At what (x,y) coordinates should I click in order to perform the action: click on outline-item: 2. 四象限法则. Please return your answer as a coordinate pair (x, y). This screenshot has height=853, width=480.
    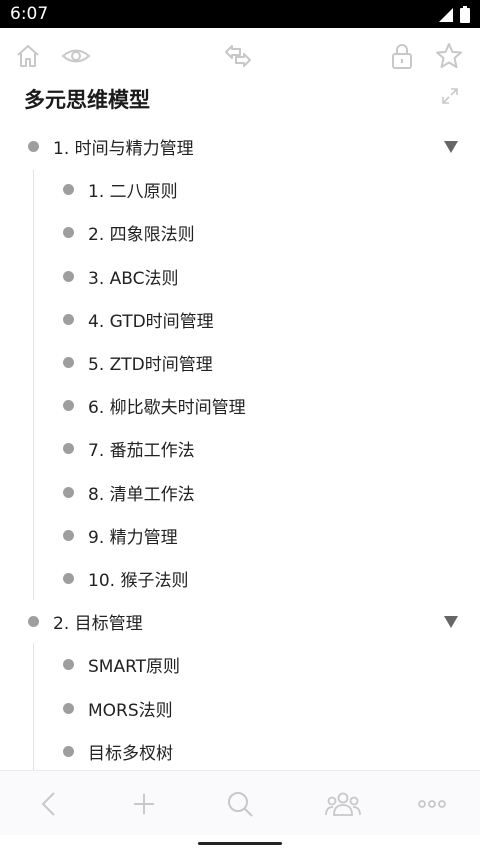
    Looking at the image, I should click on (240, 232).